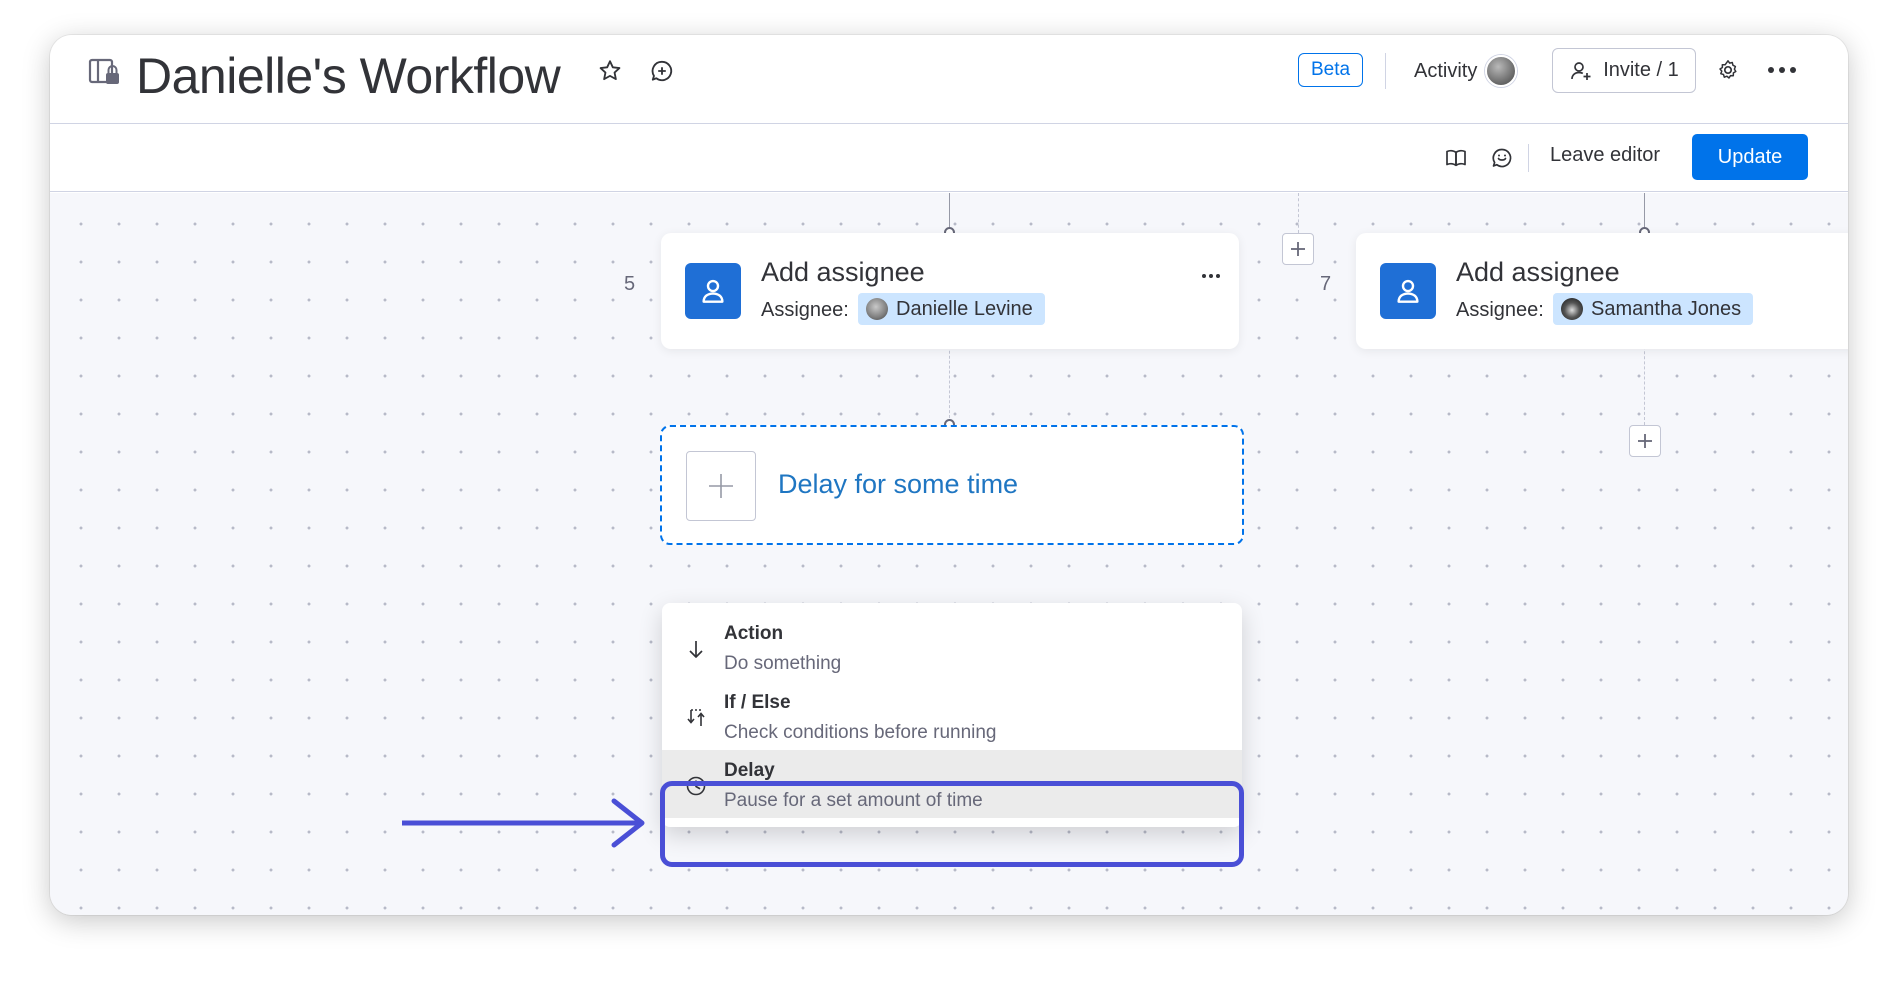 This screenshot has height=981, width=1898. I want to click on star-icon, so click(610, 70).